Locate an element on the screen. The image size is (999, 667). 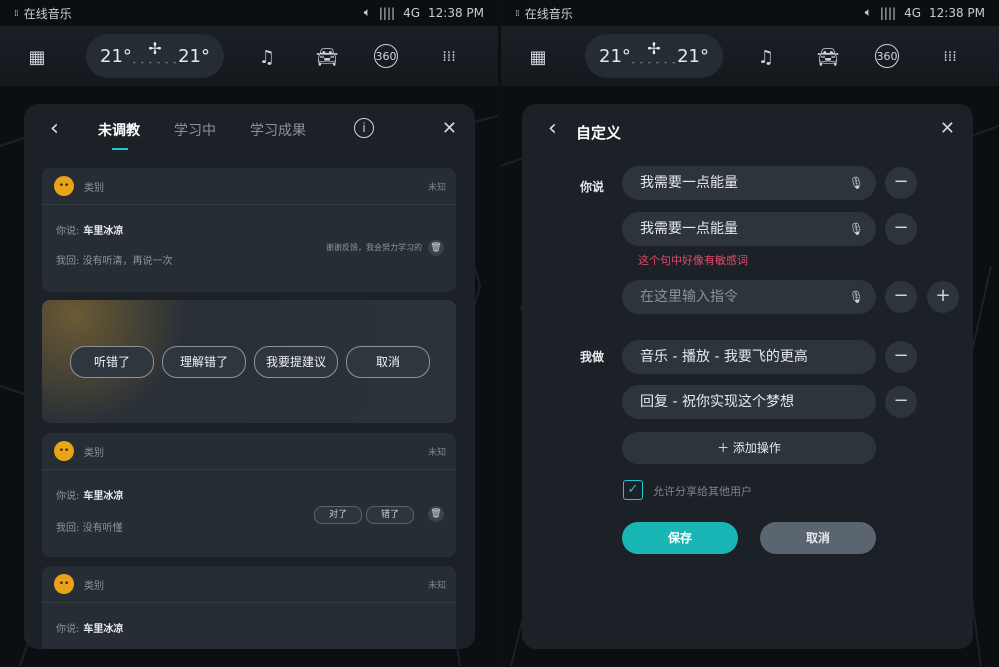
tab-bar: 未调教 学习中 学习成果 is located at coordinates (202, 135).